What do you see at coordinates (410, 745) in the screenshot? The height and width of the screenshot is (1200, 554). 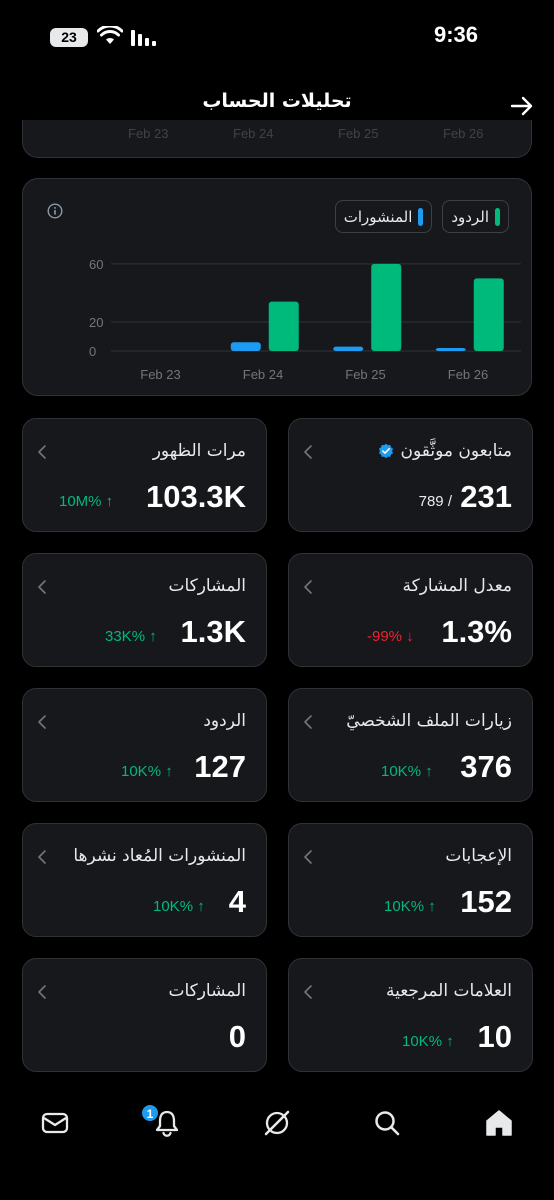 I see `stat-card-profile-visits: زيارات الملف الشخصيّ 376 10K% ↑` at bounding box center [410, 745].